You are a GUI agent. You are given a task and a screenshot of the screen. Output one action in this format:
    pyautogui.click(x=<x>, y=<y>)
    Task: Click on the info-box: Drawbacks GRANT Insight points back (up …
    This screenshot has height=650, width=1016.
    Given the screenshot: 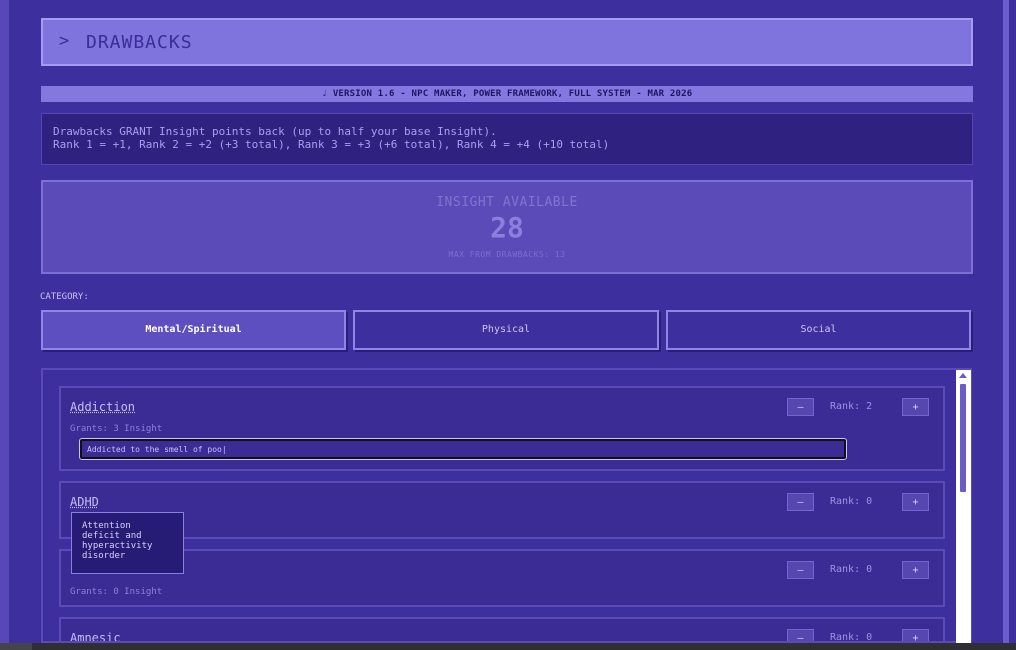 What is the action you would take?
    pyautogui.click(x=507, y=139)
    